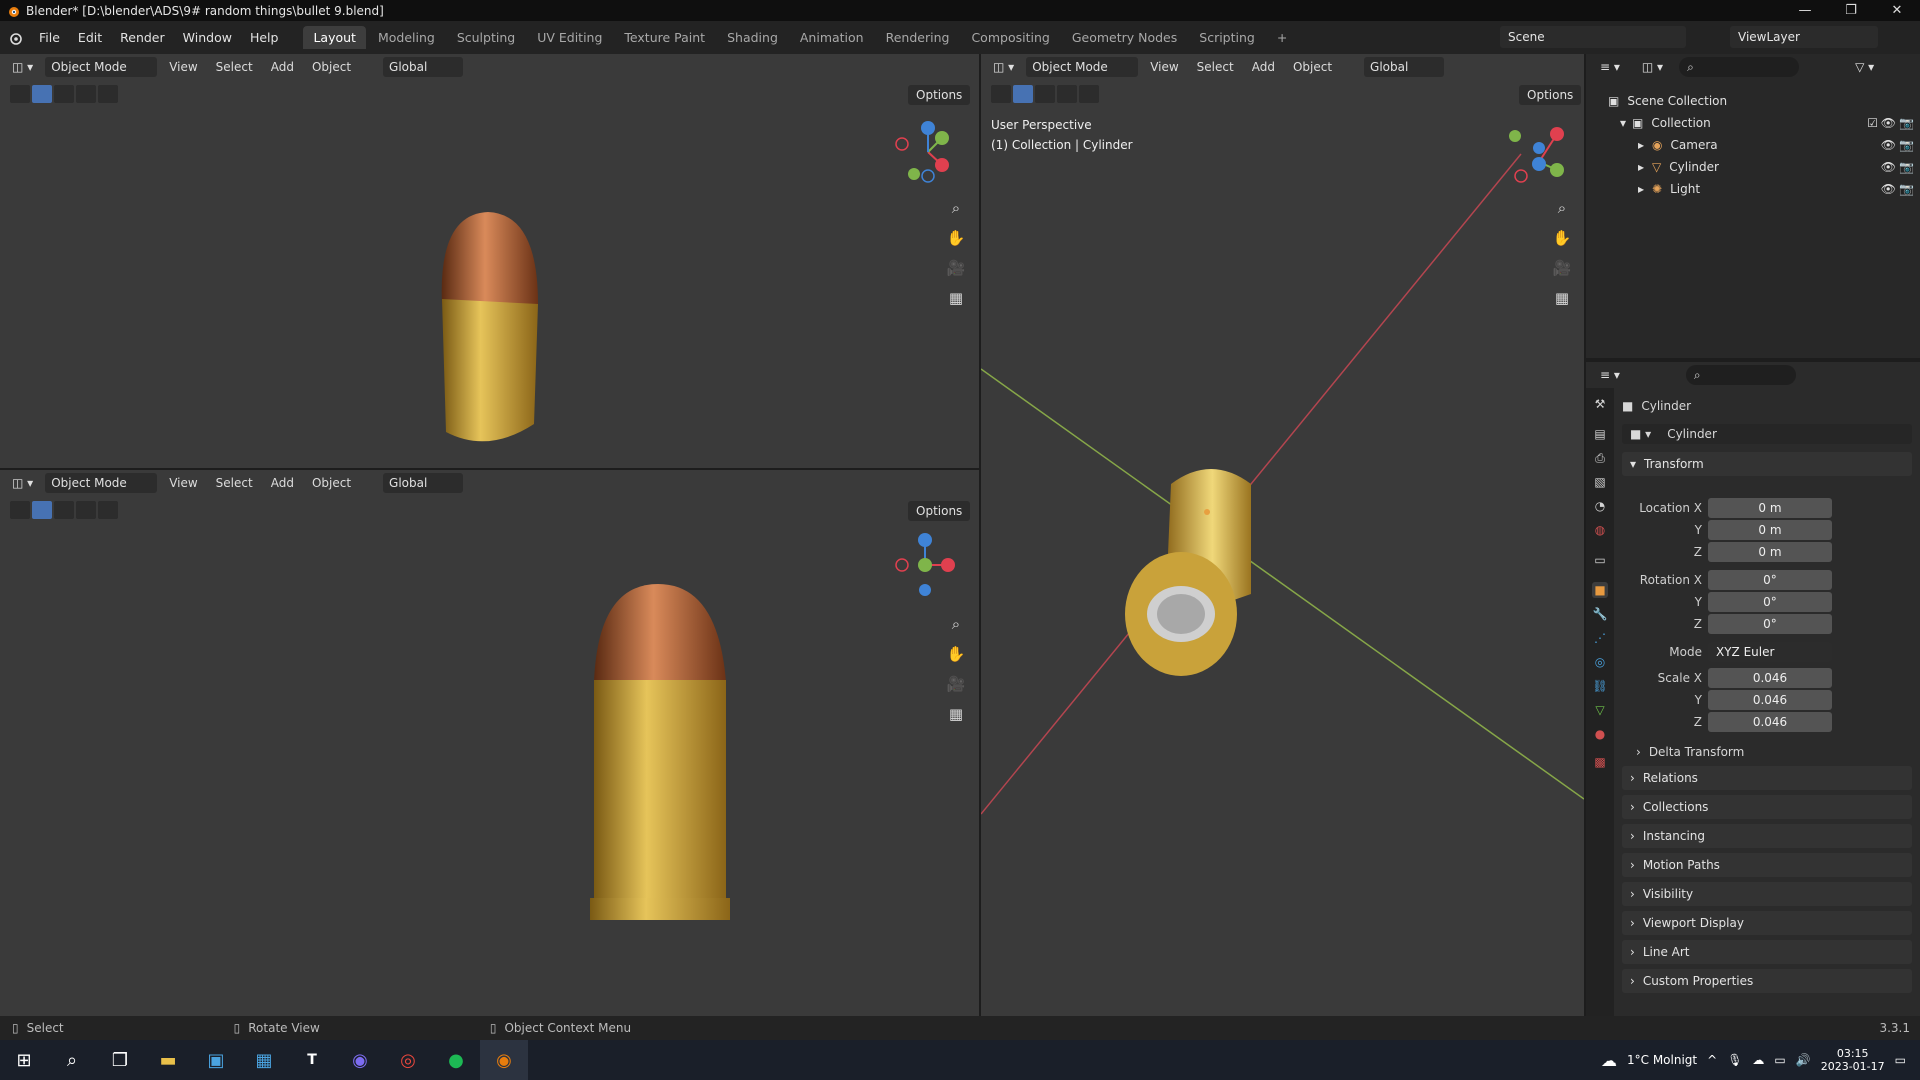  Describe the element at coordinates (1740, 375) in the screenshot. I see `properties-search-input: ⌕` at that location.